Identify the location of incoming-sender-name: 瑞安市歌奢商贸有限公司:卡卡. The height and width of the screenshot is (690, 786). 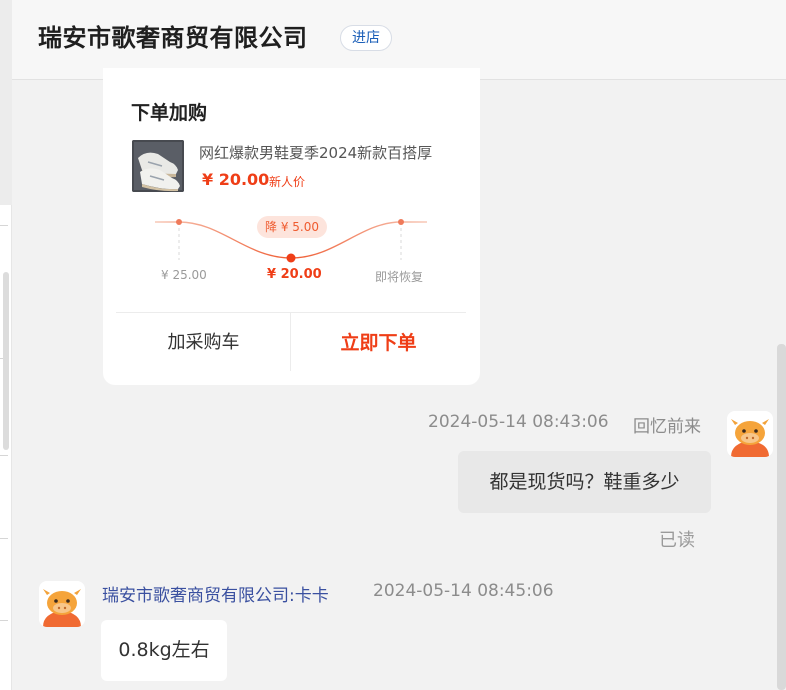
(215, 593).